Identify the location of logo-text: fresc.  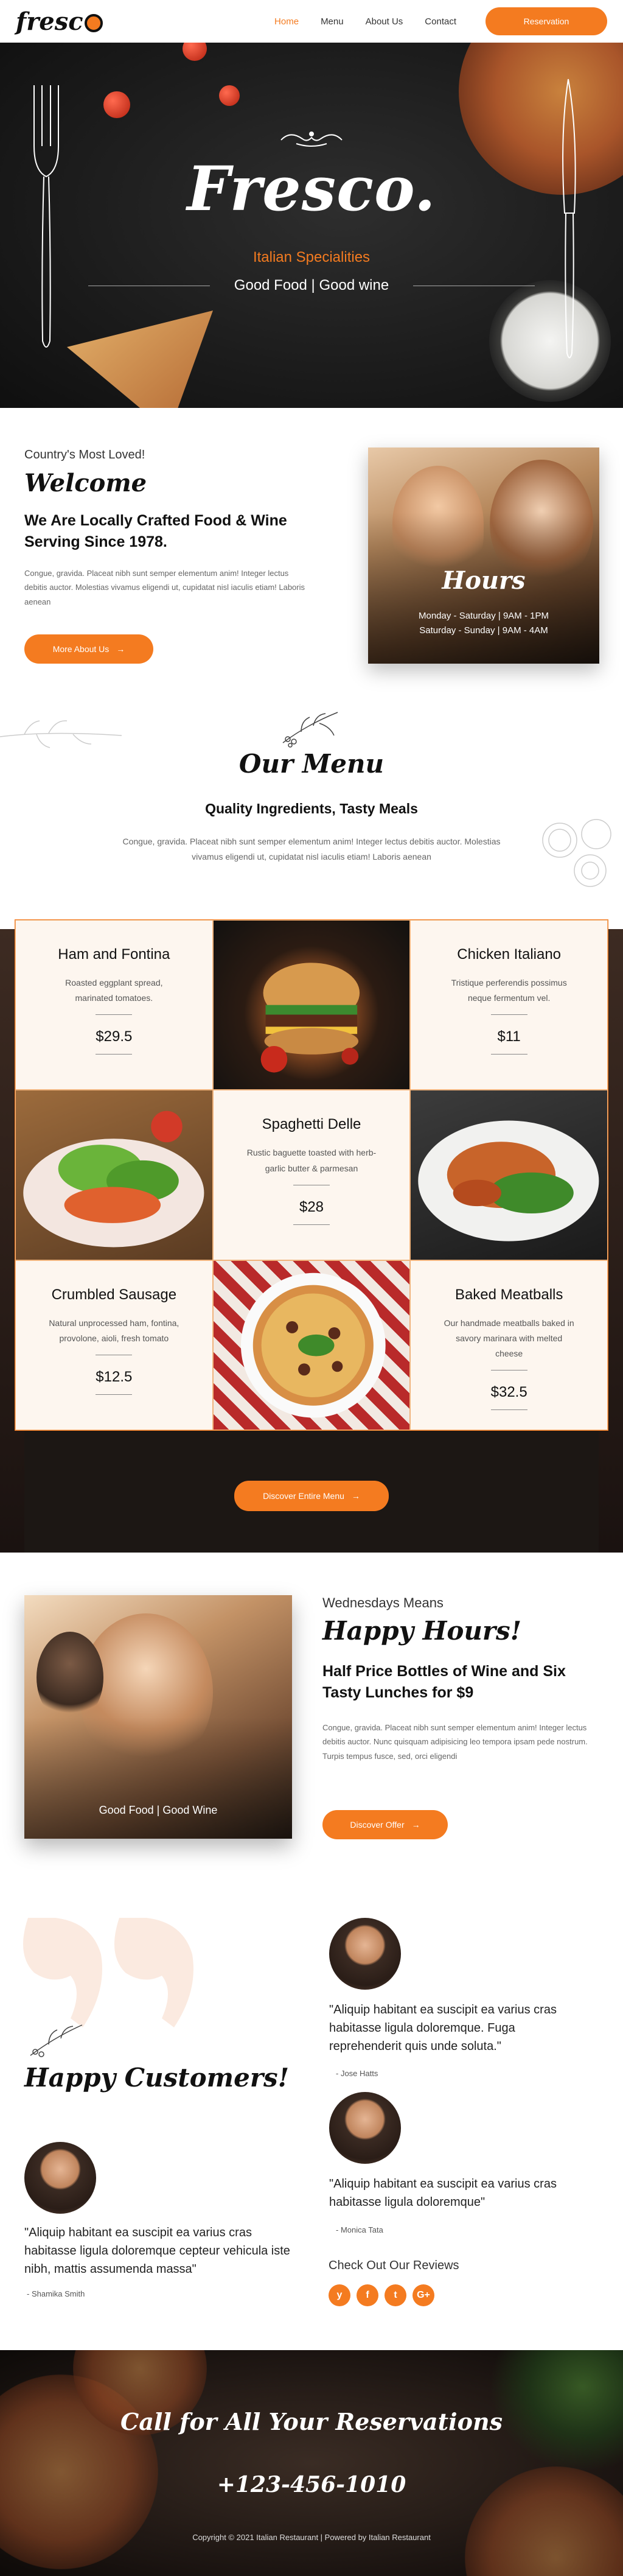
(50, 21).